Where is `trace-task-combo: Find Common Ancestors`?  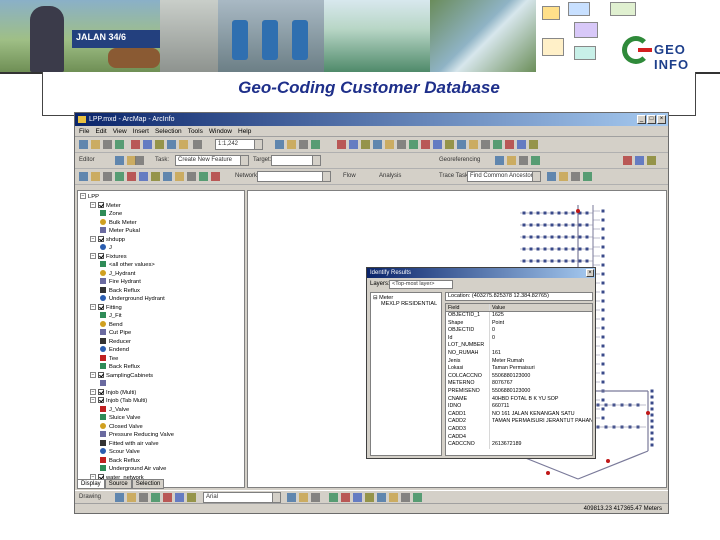 trace-task-combo: Find Common Ancestors is located at coordinates (504, 176).